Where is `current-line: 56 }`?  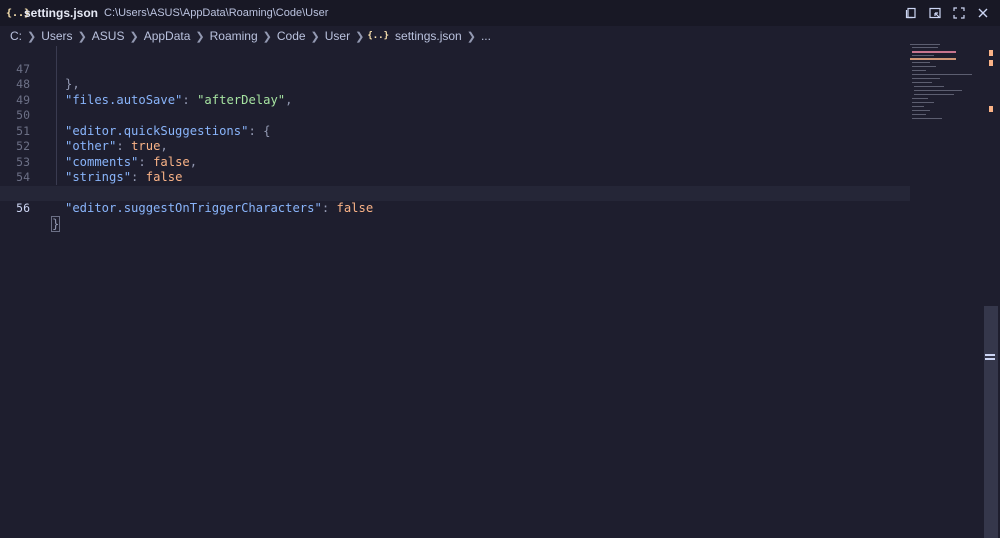 current-line: 56 } is located at coordinates (455, 208).